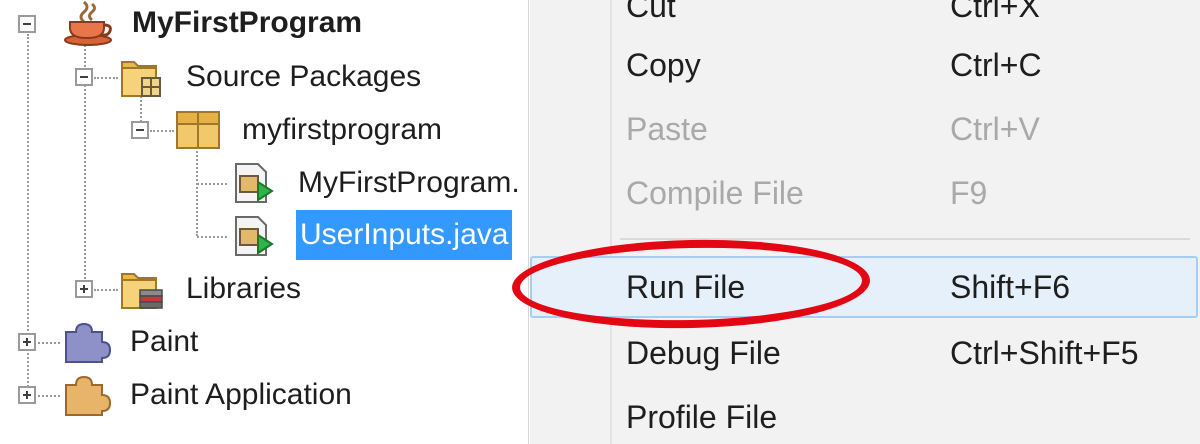 The image size is (1200, 444). Describe the element at coordinates (864, 353) in the screenshot. I see `menu-item-debug-file: Debug File Ctrl+Shift+F5` at that location.